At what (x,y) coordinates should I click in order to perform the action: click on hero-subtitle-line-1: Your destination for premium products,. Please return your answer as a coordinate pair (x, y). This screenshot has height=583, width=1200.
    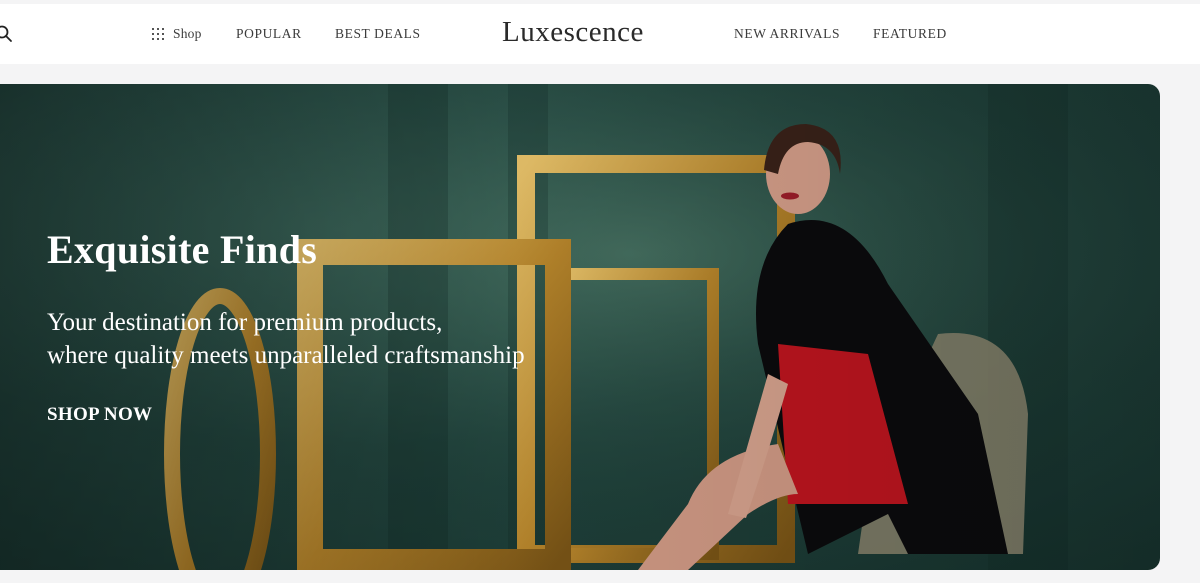
    Looking at the image, I should click on (245, 322).